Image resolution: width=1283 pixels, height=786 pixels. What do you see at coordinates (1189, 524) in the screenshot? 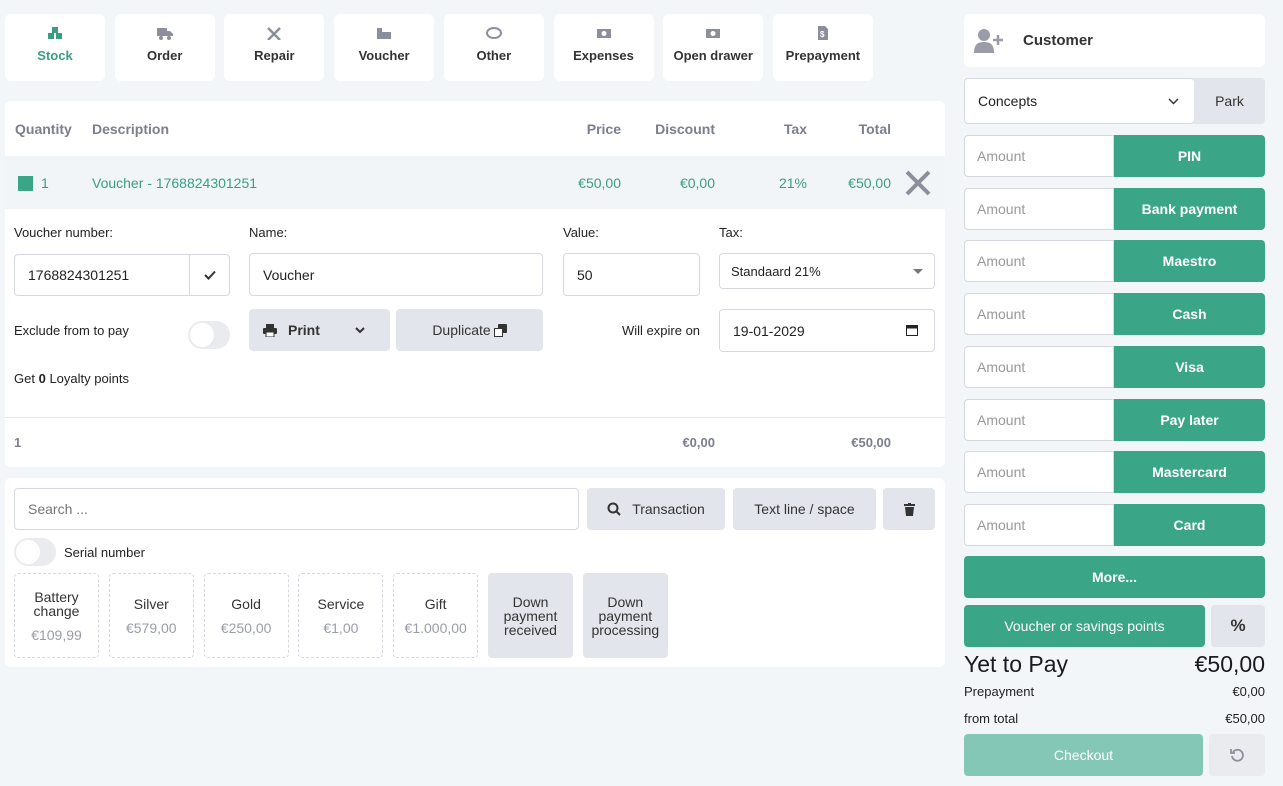
I see `payment-method-button: Card` at bounding box center [1189, 524].